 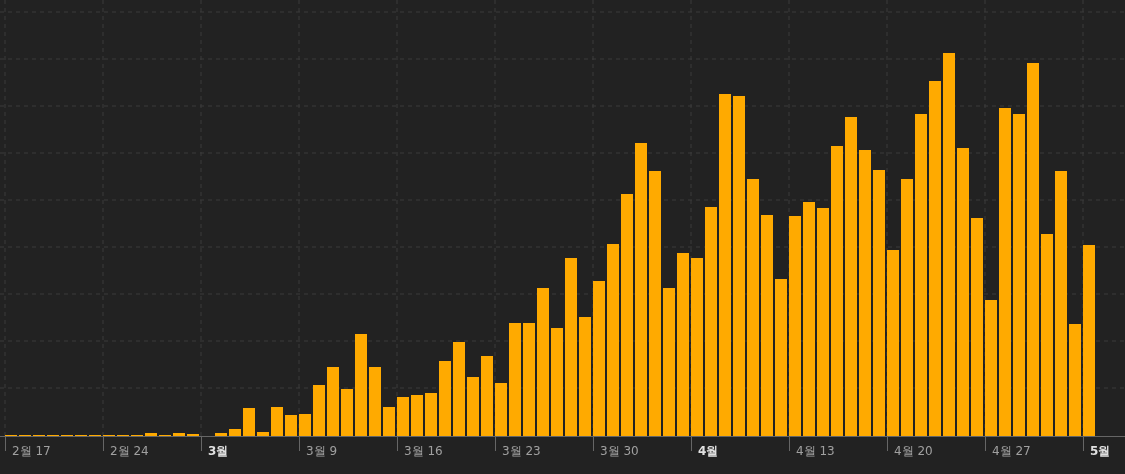 I want to click on axis-label: 3월 16, so click(x=423, y=451).